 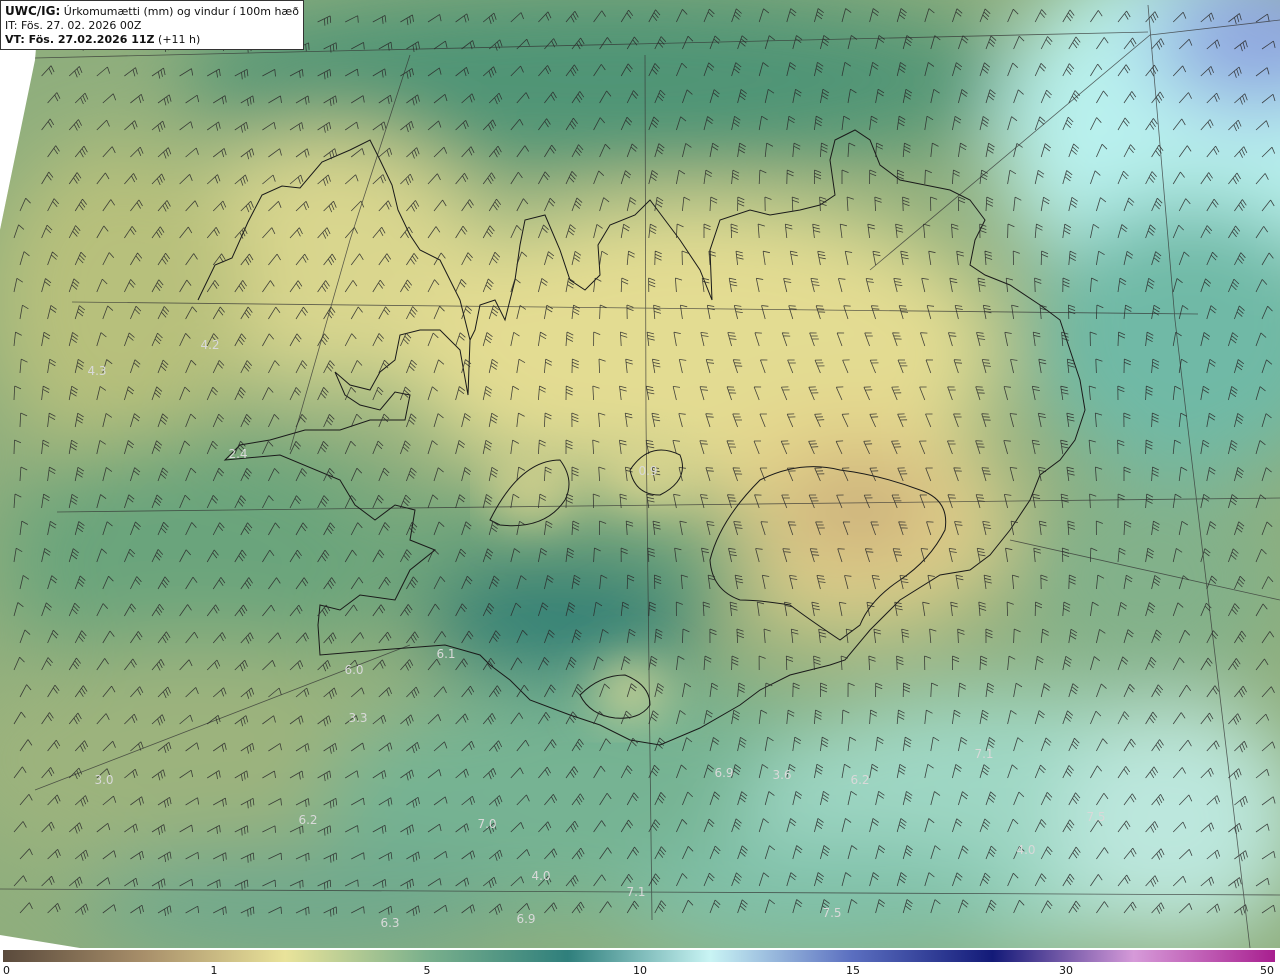 I want to click on colorbar-tick-label: 5, so click(x=427, y=970).